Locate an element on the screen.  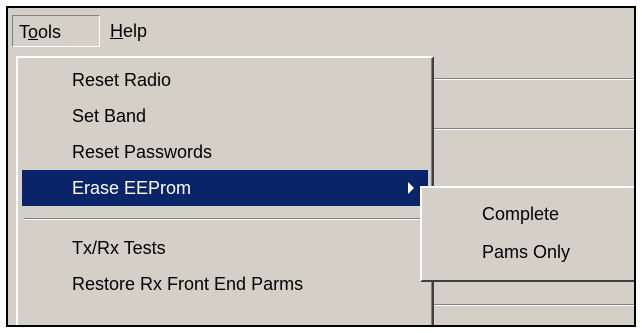
menu-help-mnemonic: H is located at coordinates (116, 31).